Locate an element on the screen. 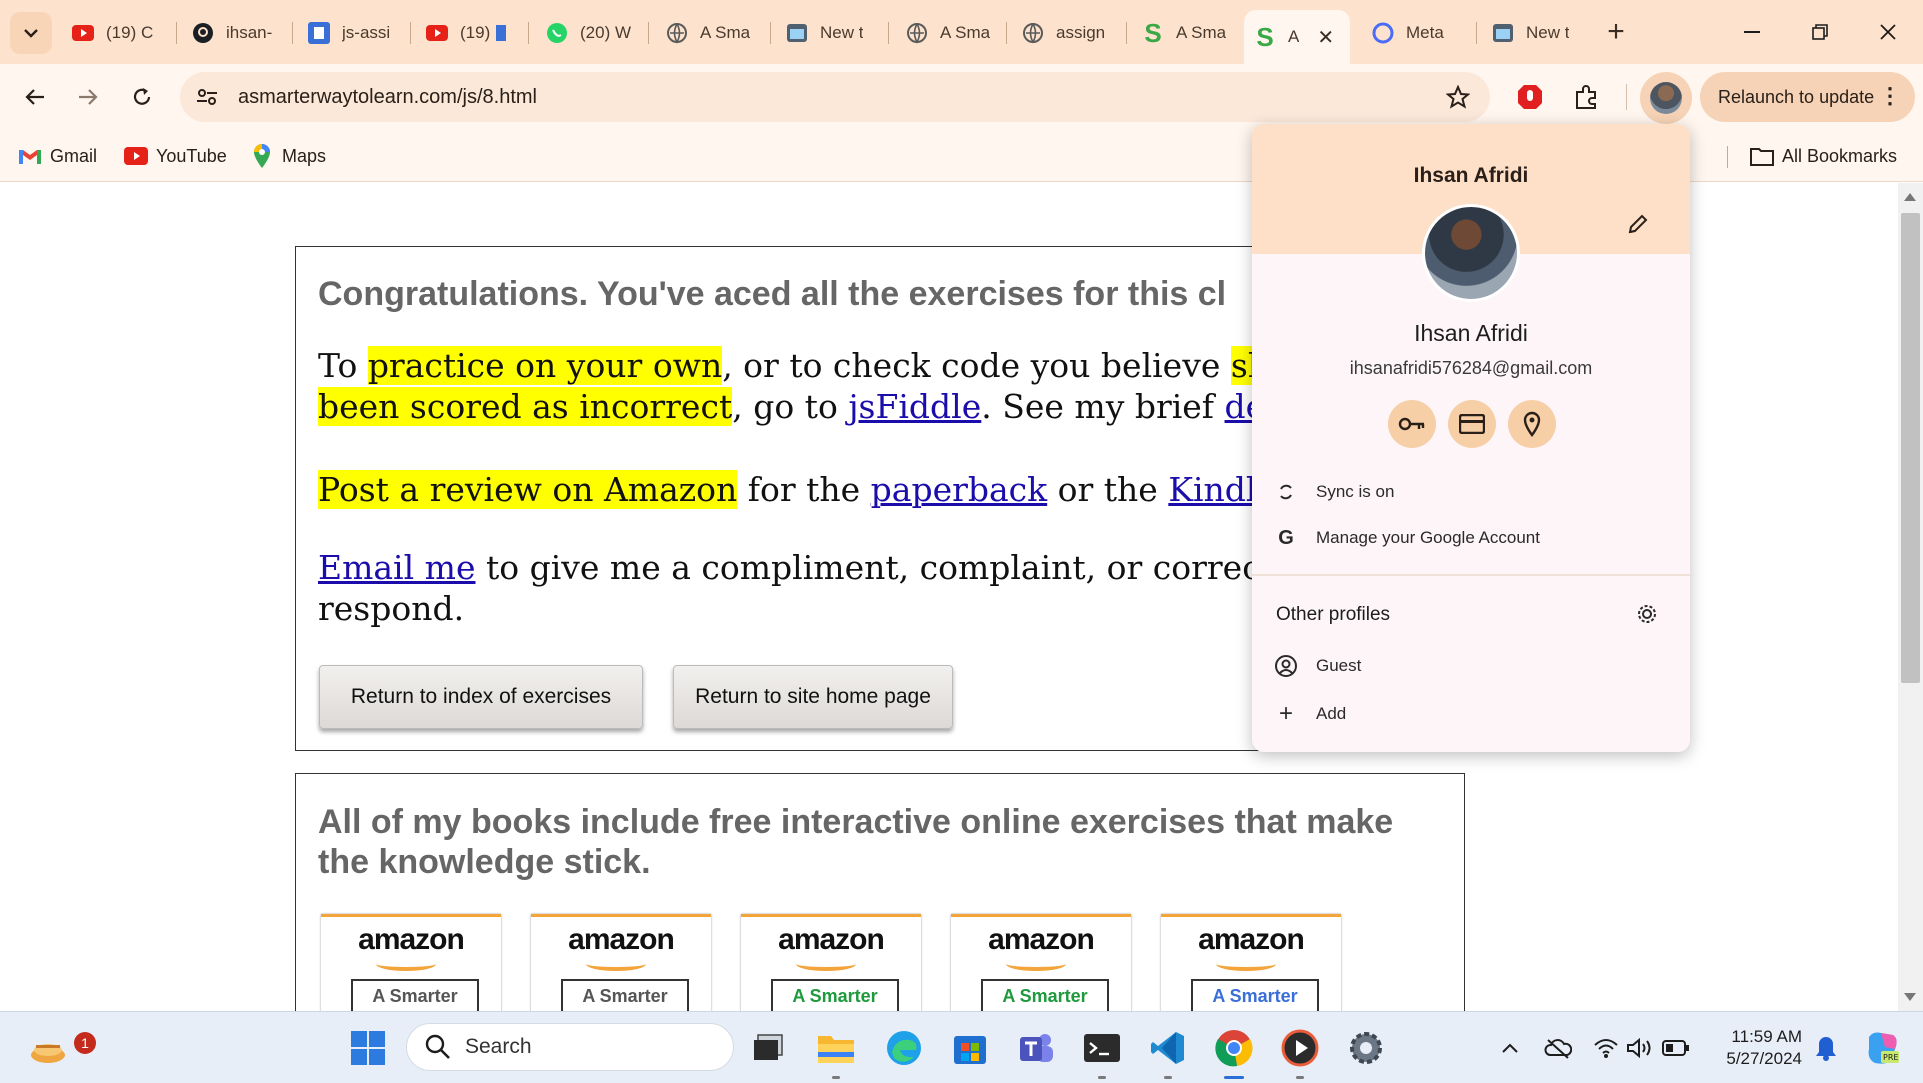  battery-icon is located at coordinates (1676, 1048).